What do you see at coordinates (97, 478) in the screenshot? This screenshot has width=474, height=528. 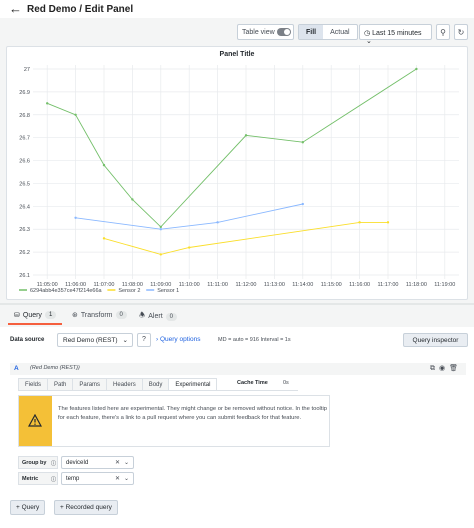 I see `metric-select: temp ✕ ⌄` at bounding box center [97, 478].